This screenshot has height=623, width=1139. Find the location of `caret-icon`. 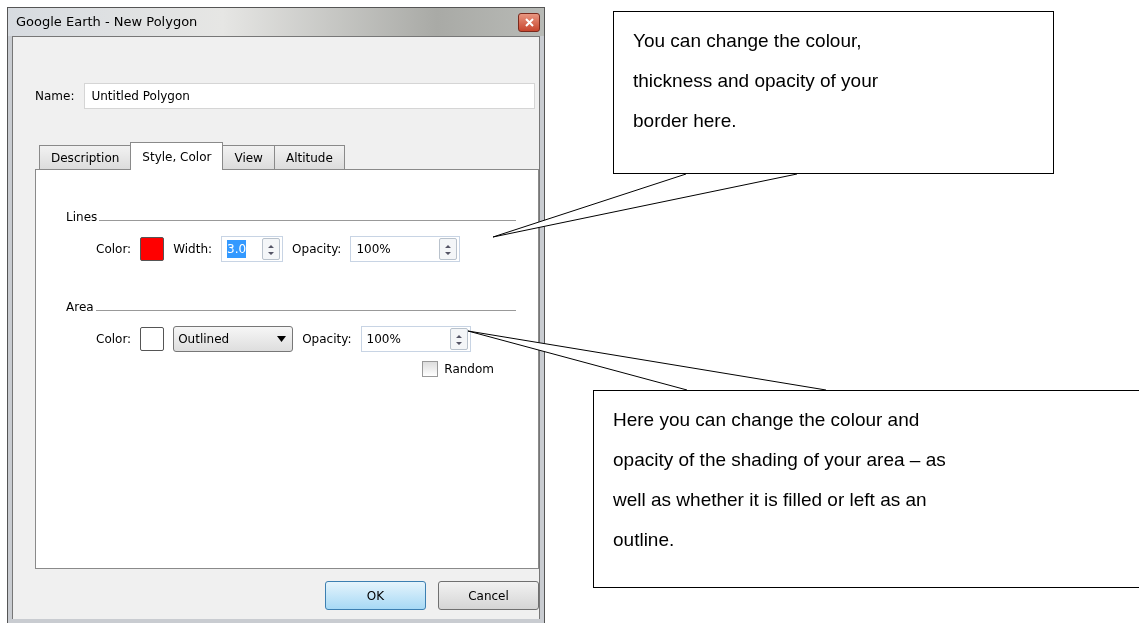

caret-icon is located at coordinates (282, 339).